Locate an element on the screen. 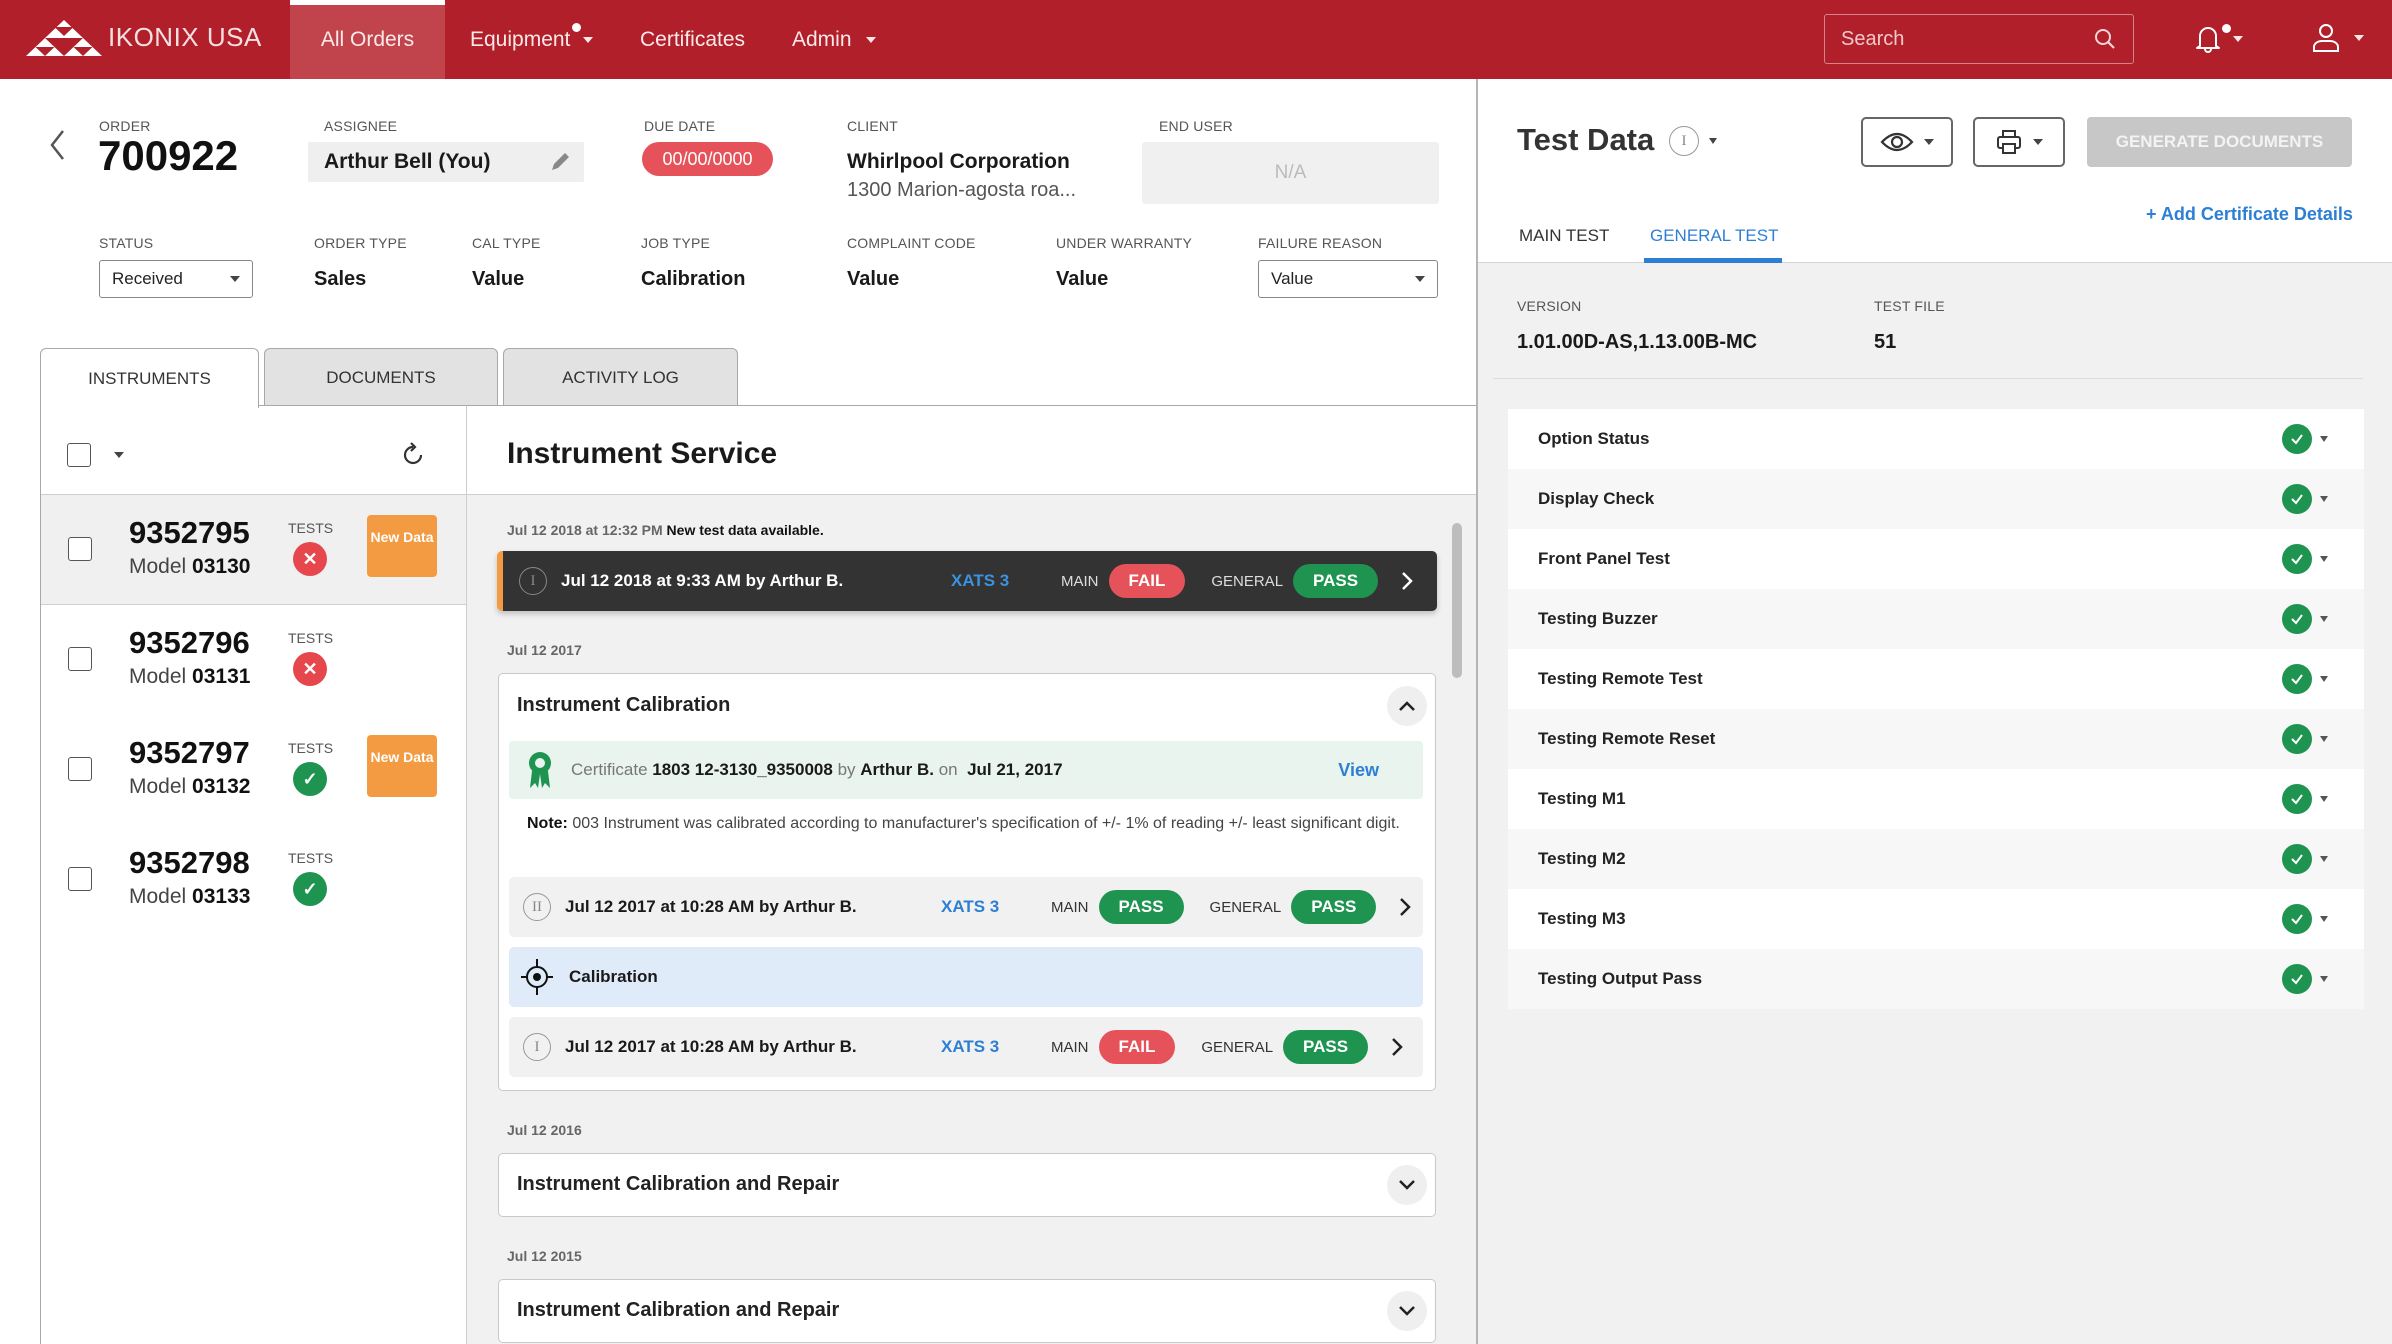  test-item-label: Testing Buzzer is located at coordinates (1598, 618).